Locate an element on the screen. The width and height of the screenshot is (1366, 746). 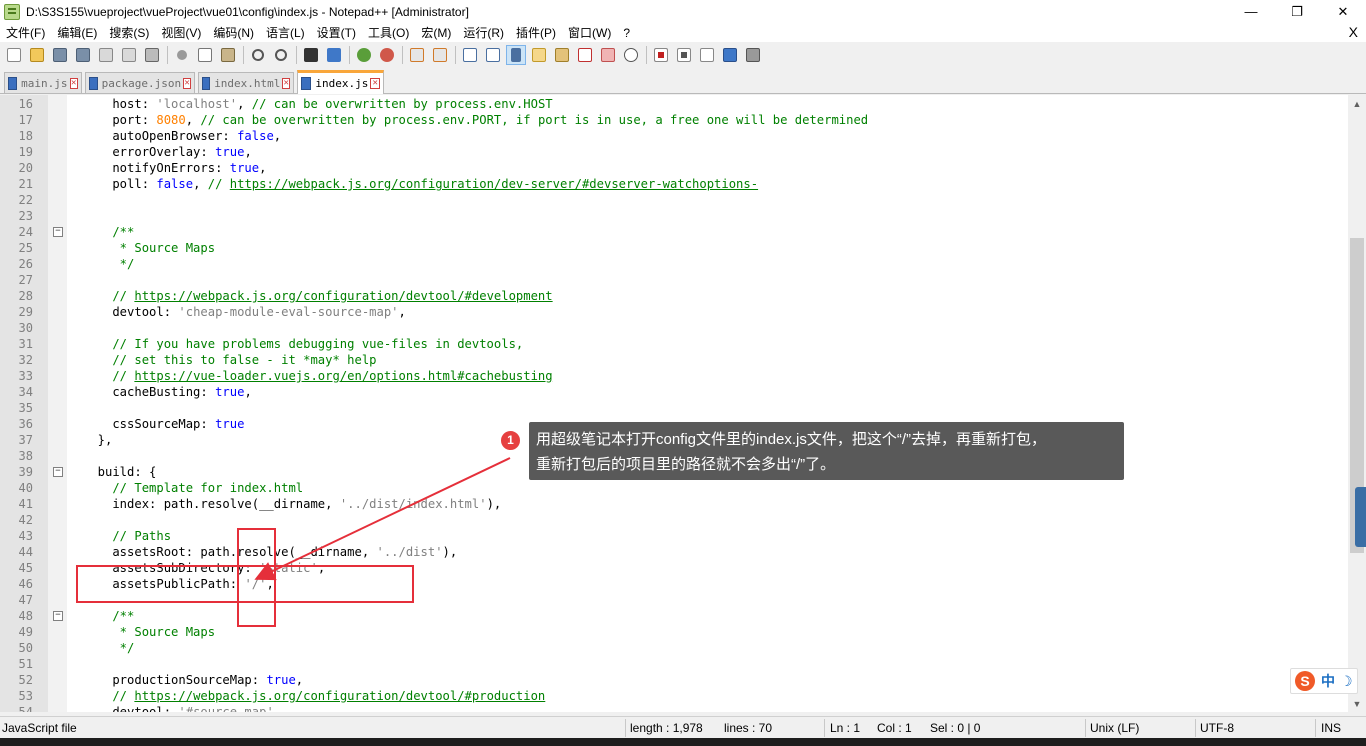
monitoring-icon is located at coordinates (631, 55).